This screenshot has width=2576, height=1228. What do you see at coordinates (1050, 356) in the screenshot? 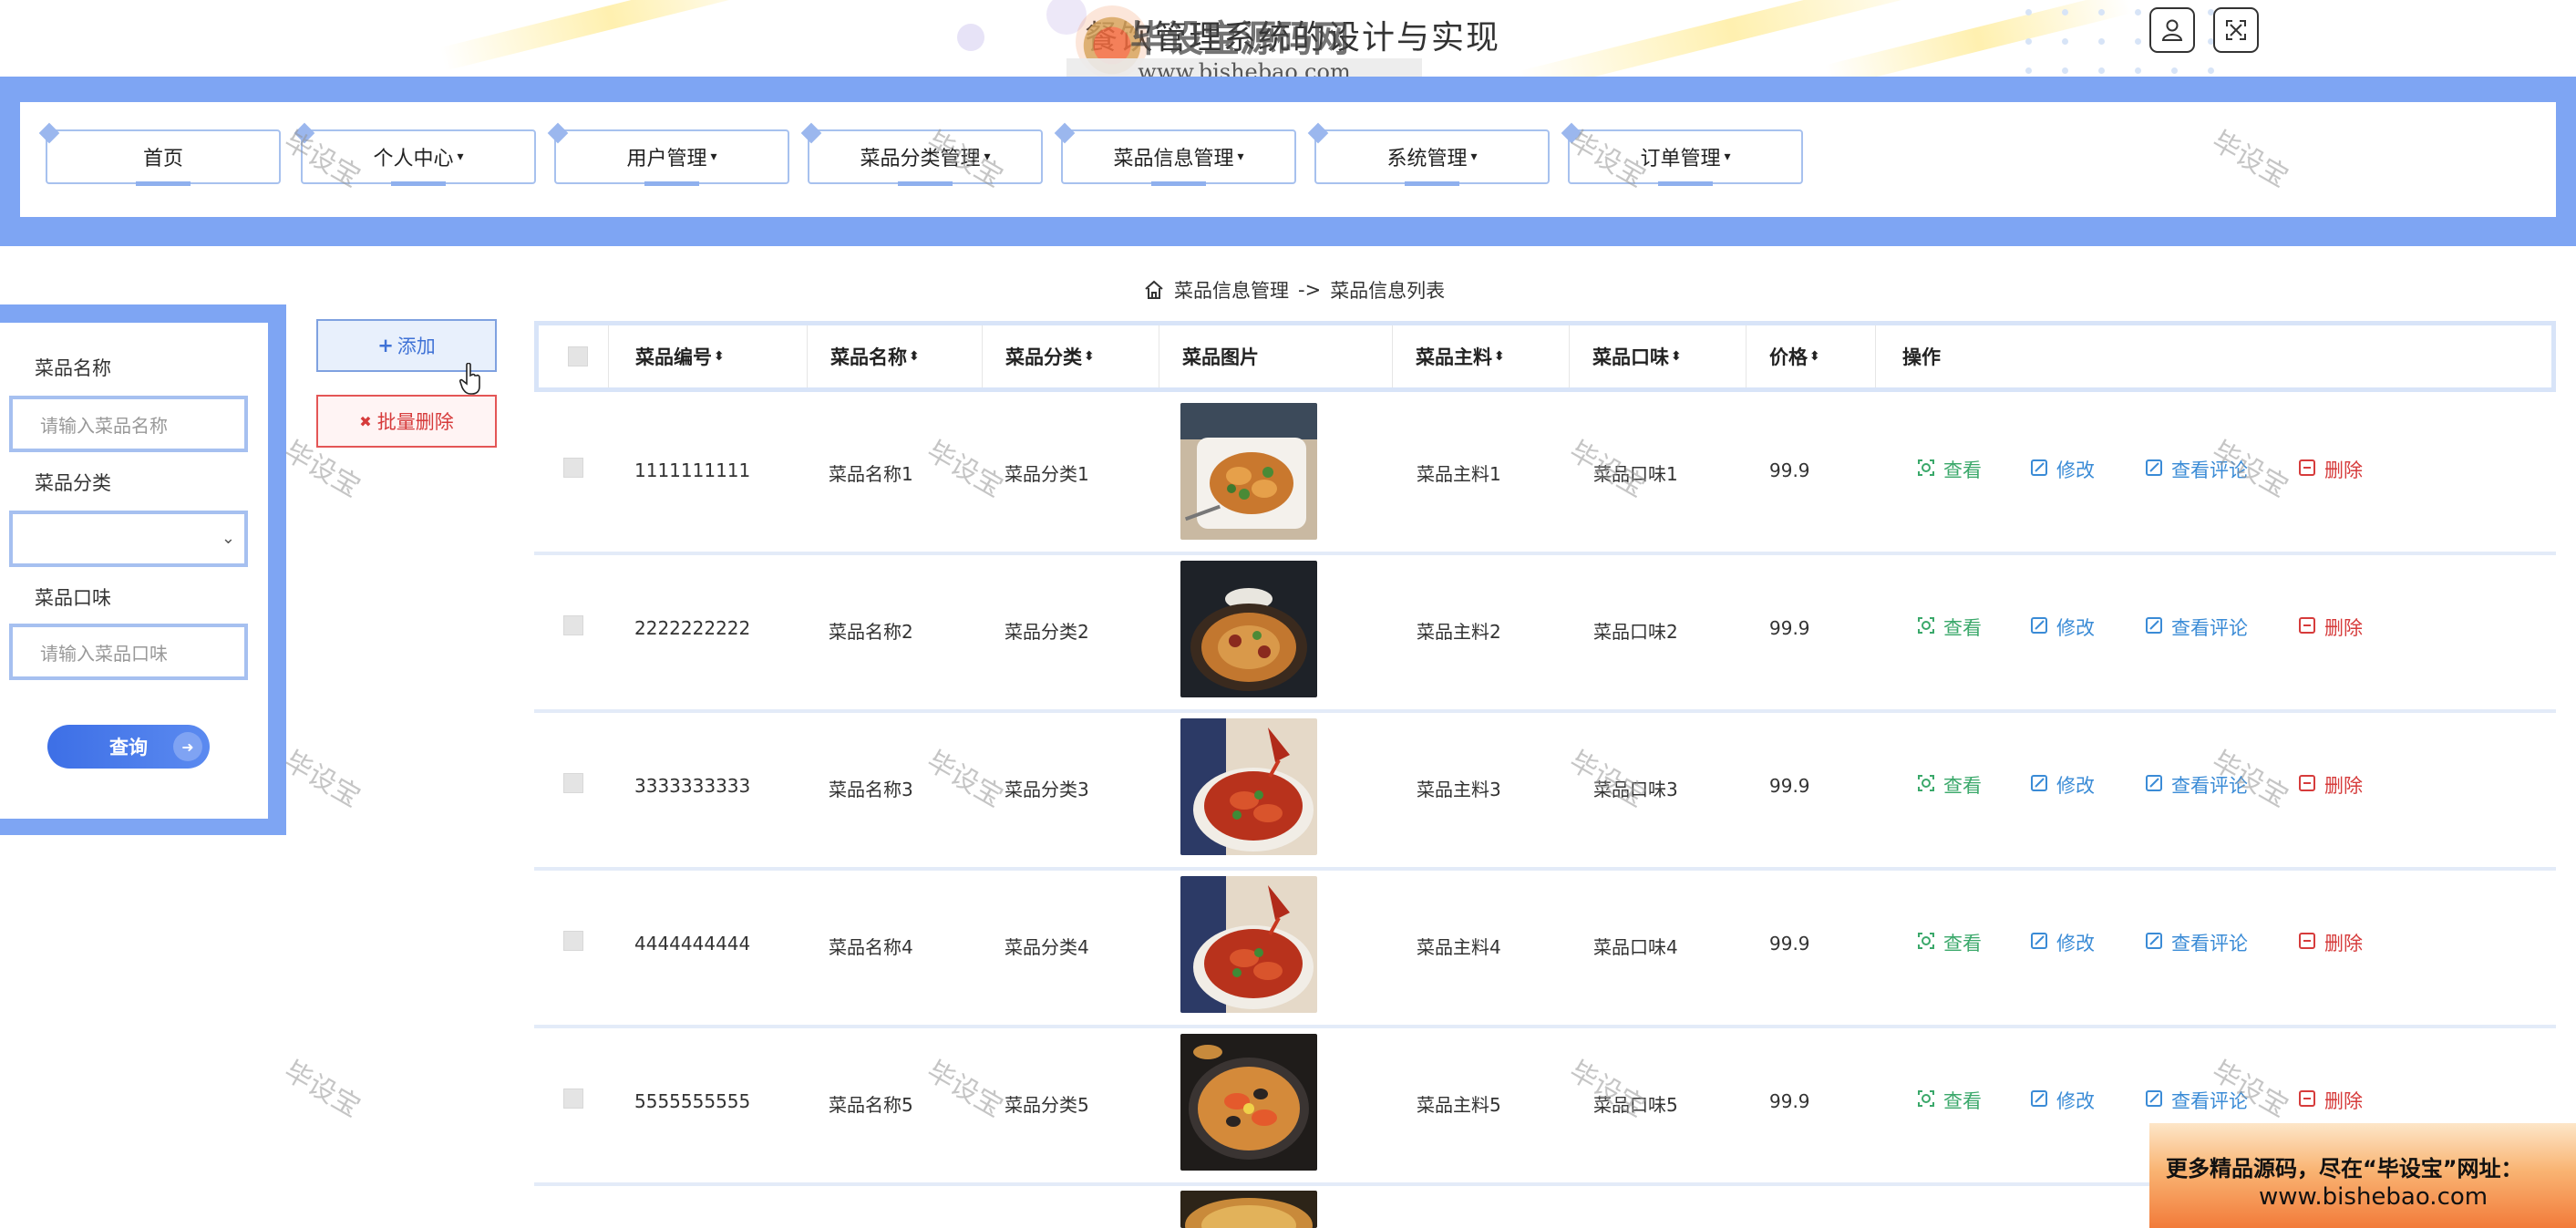
I see `col-category: 菜品分类 ⬍` at bounding box center [1050, 356].